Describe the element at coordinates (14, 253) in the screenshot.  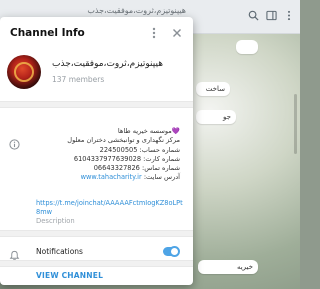
I see `bell-icon` at that location.